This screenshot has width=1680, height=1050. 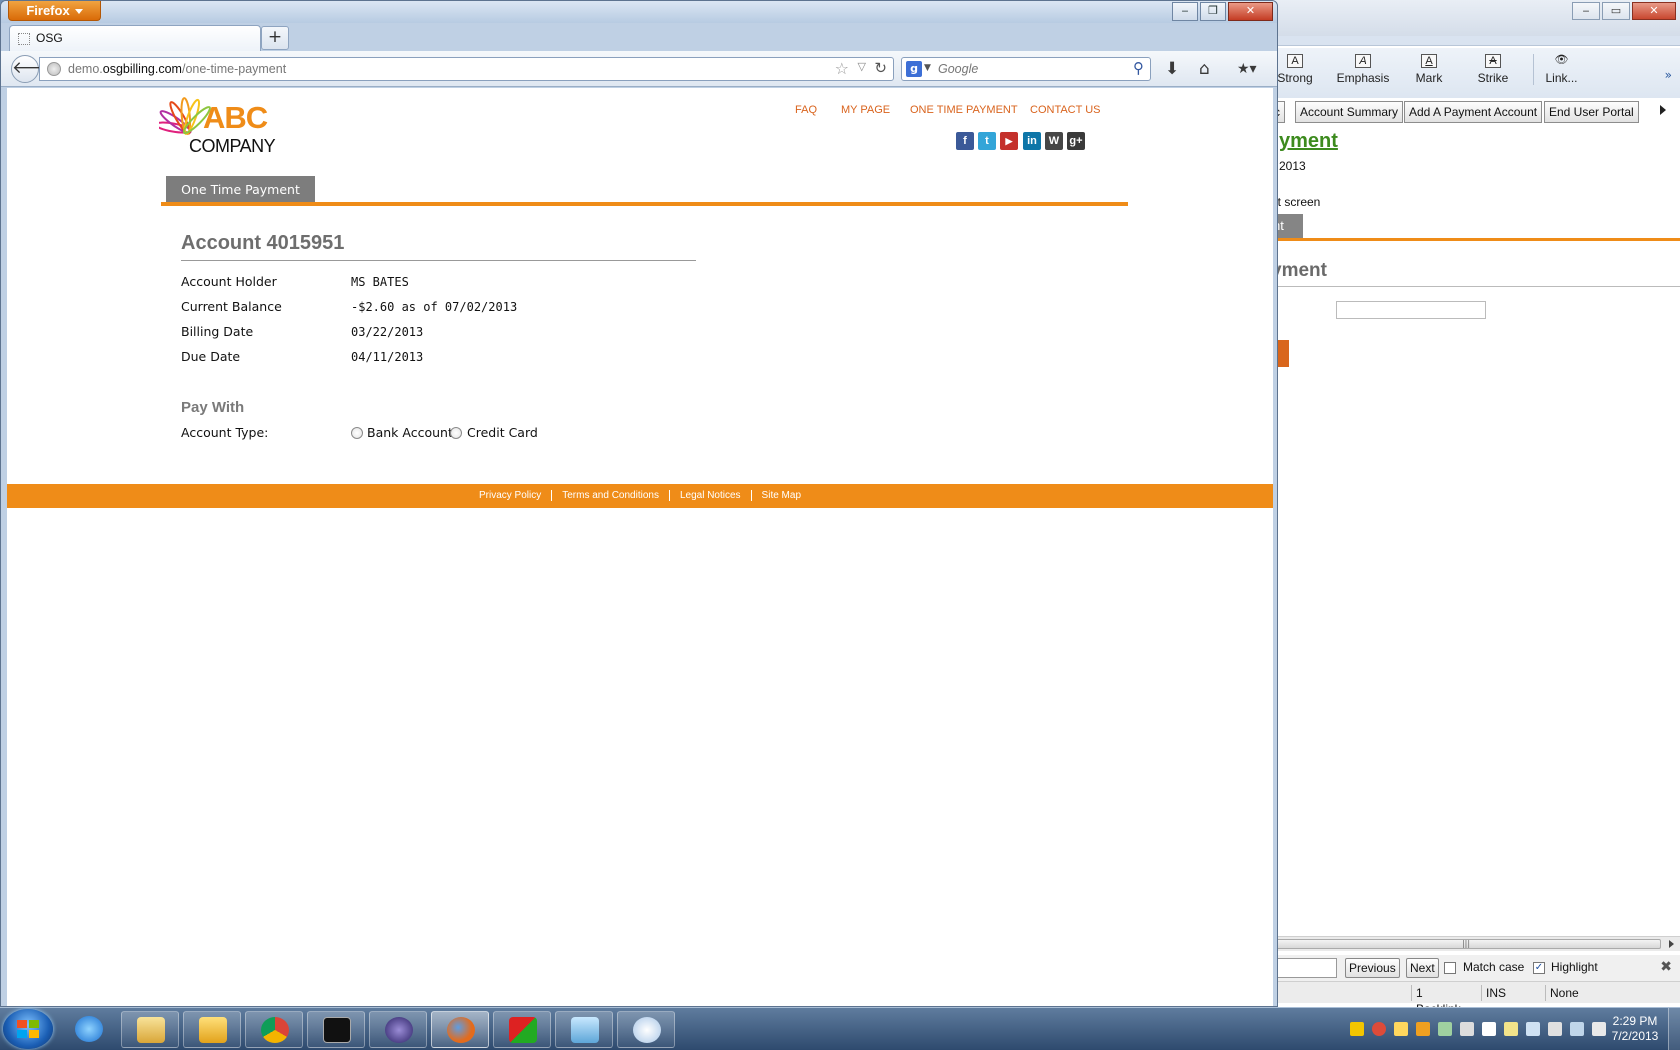 What do you see at coordinates (1372, 968) in the screenshot?
I see `find-previous-button: Previous` at bounding box center [1372, 968].